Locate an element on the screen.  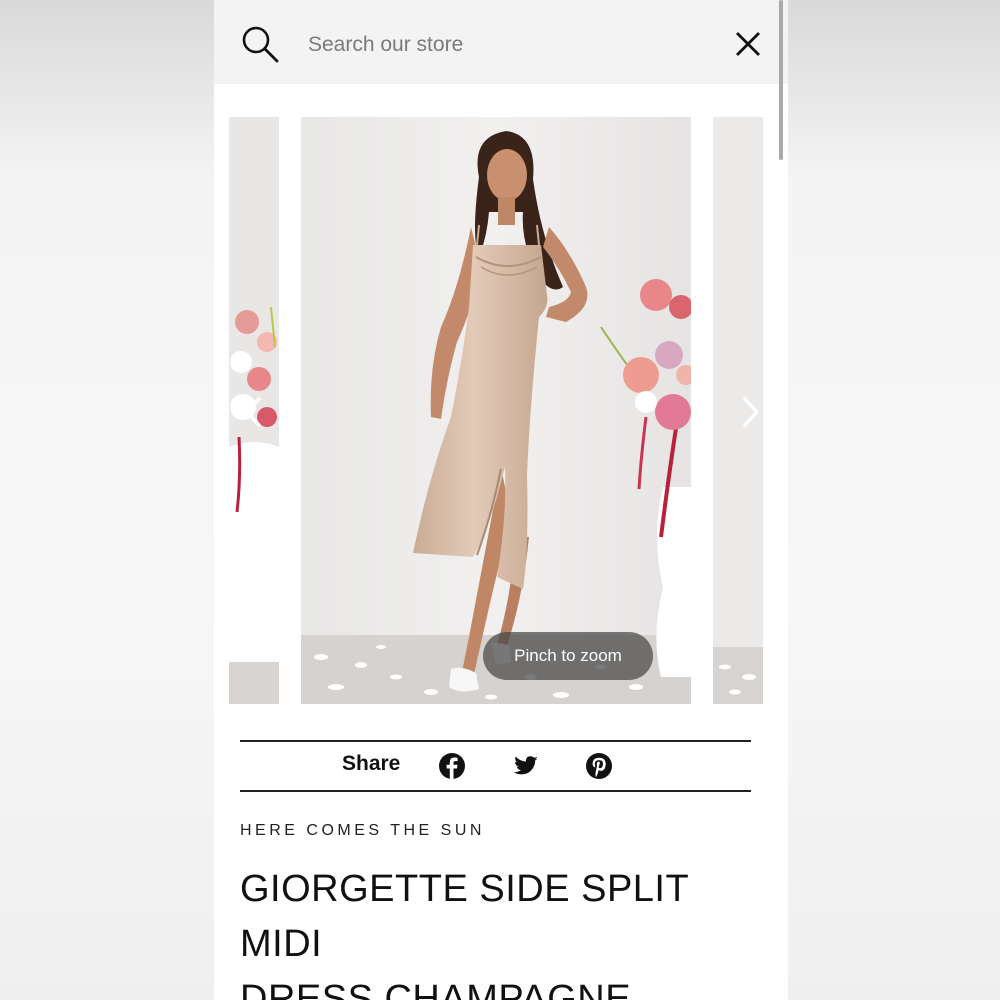
share-bar: Share is located at coordinates (495, 766).